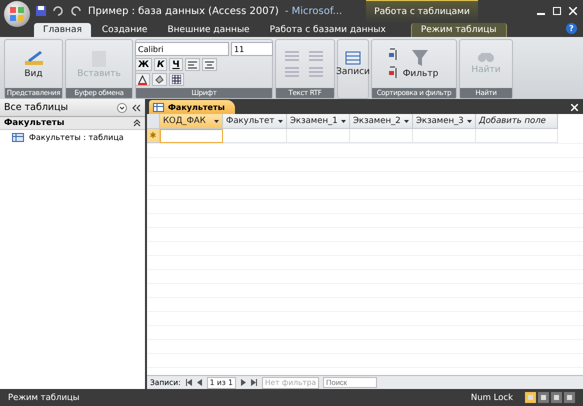 The height and width of the screenshot is (406, 583). Describe the element at coordinates (143, 64) in the screenshot. I see `font-style-button: Ж` at that location.